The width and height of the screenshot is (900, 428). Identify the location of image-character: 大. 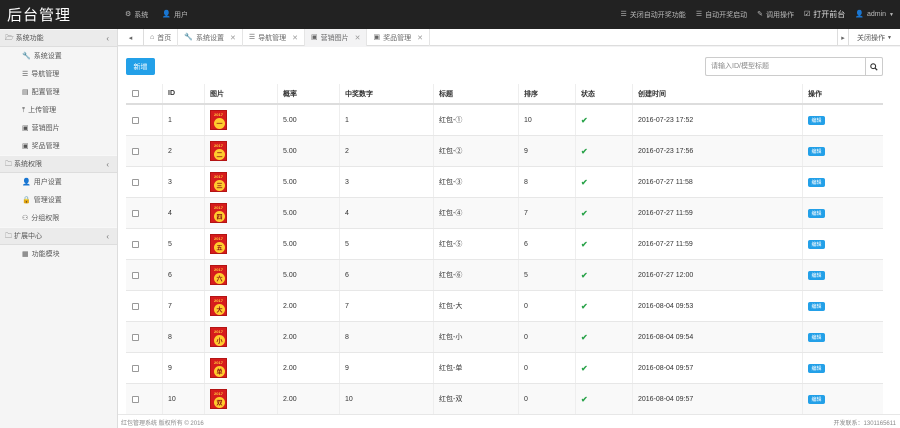
(219, 309).